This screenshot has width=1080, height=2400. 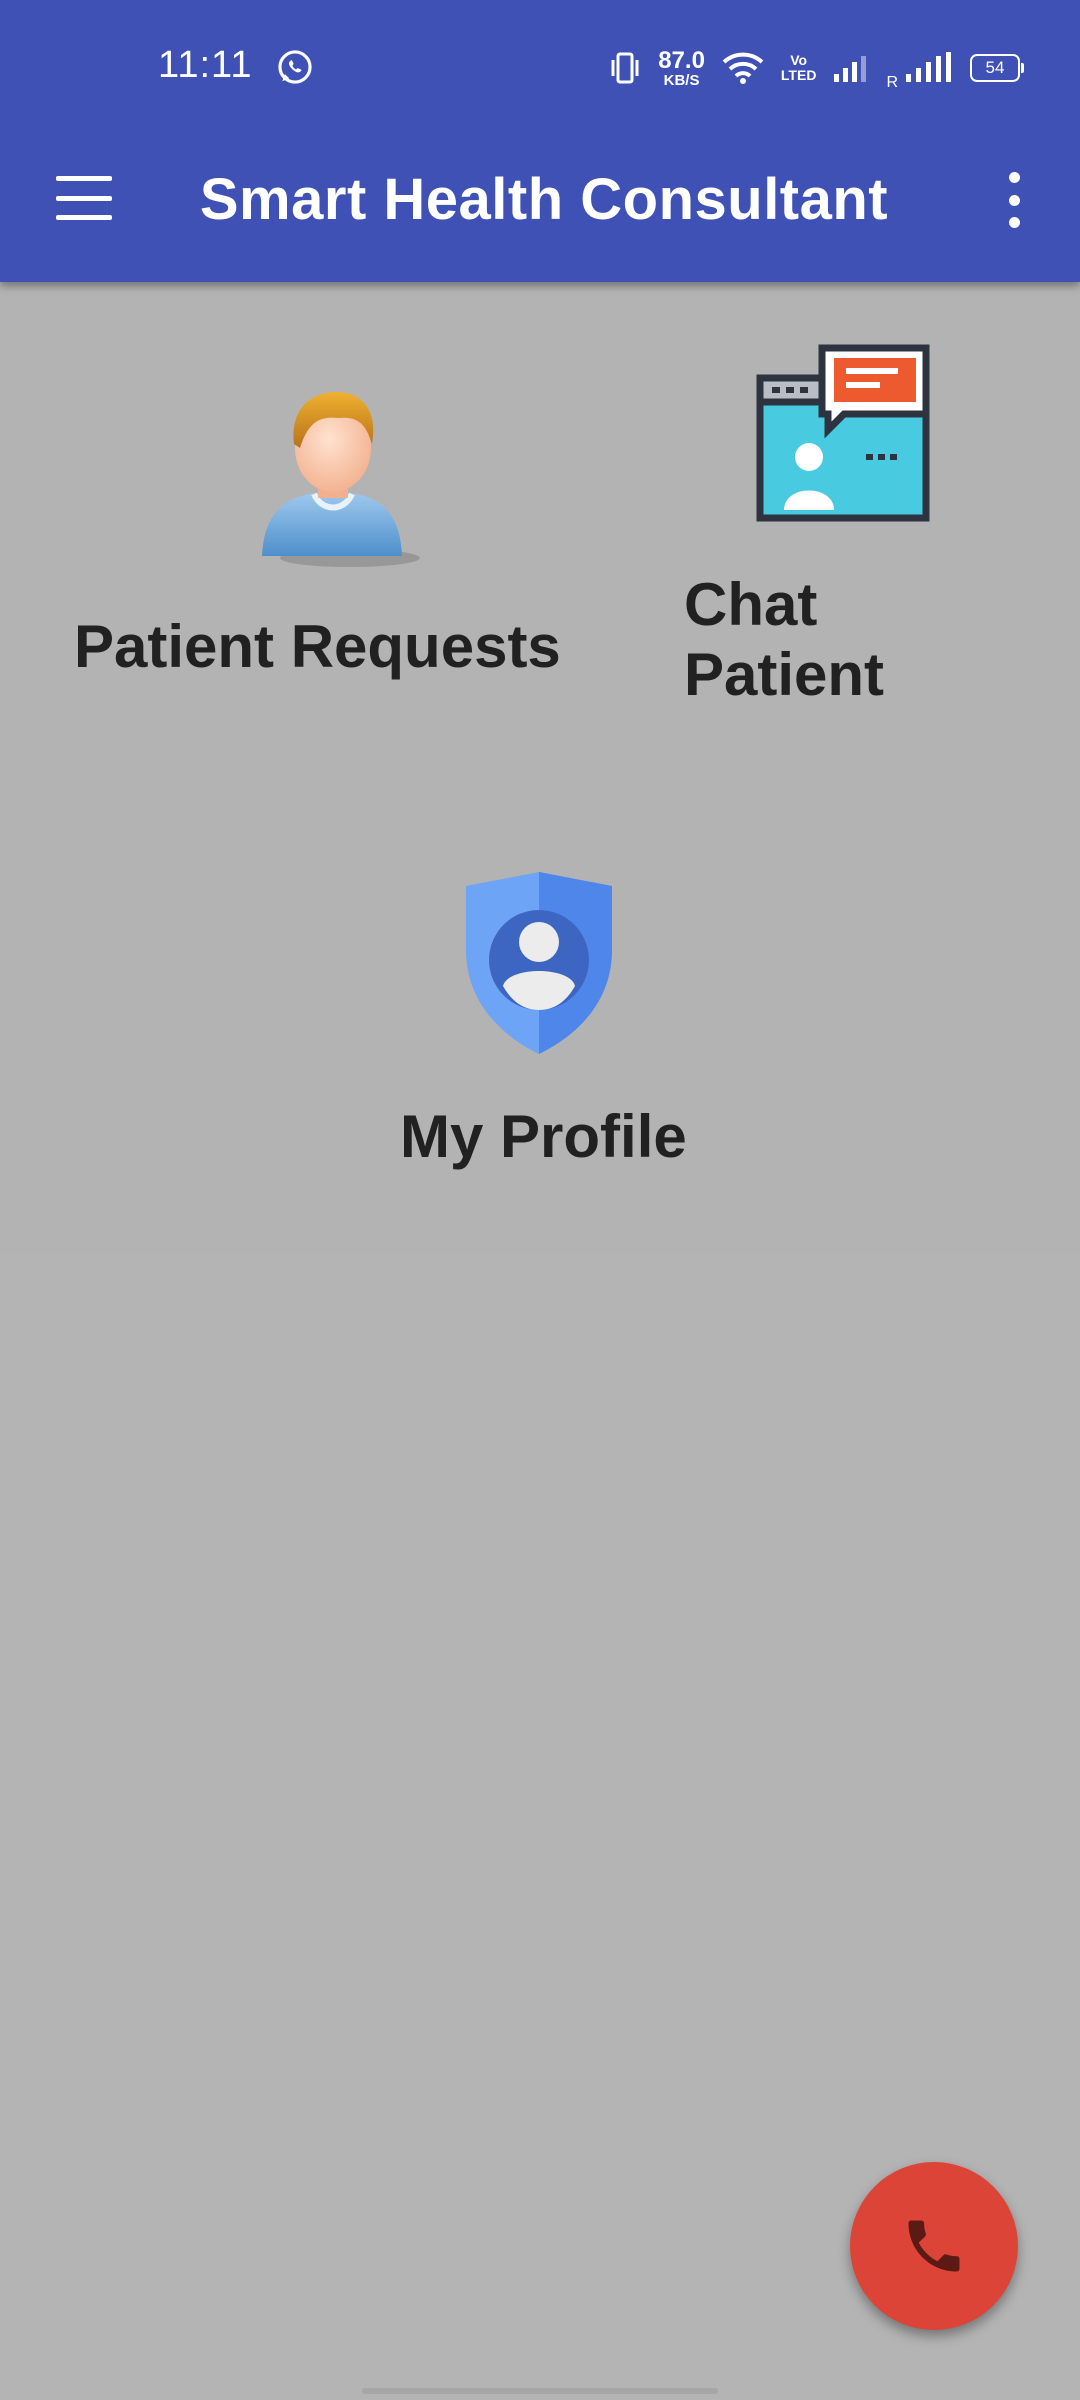 What do you see at coordinates (798, 67) in the screenshot?
I see `volte-indicator: Vo LTED` at bounding box center [798, 67].